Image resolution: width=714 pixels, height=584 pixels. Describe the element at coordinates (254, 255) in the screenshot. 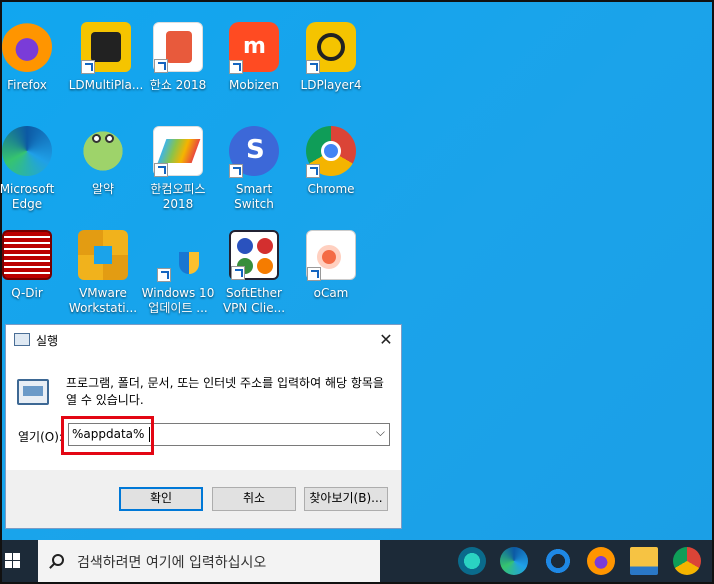

I see `softether-vpn-icon` at that location.